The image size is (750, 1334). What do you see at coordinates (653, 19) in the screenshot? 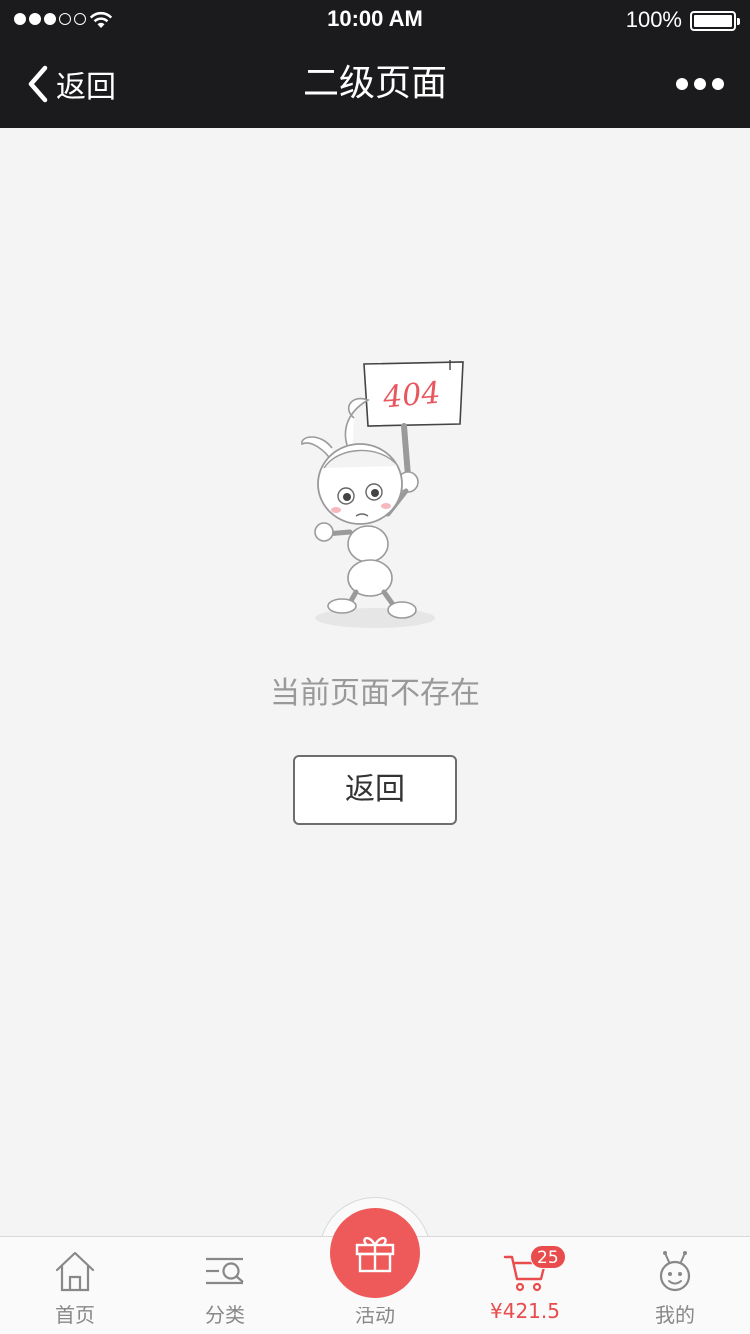
I see `battery-percentage: 100%` at bounding box center [653, 19].